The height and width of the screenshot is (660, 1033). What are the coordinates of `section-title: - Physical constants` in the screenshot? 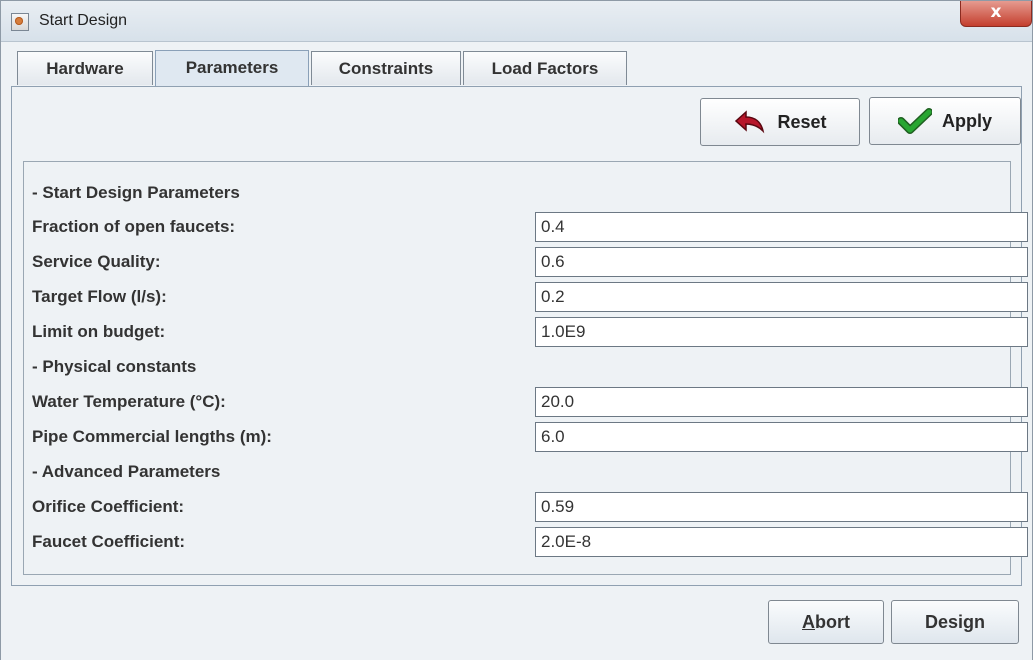 It's located at (114, 366).